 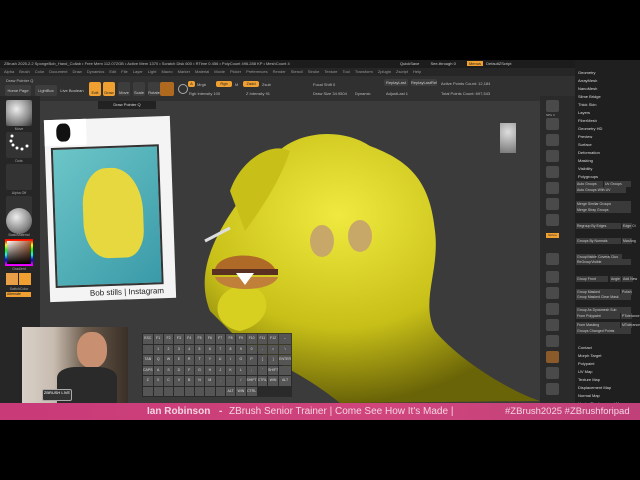 I want to click on draw-button: Draw, so click(x=109, y=89).